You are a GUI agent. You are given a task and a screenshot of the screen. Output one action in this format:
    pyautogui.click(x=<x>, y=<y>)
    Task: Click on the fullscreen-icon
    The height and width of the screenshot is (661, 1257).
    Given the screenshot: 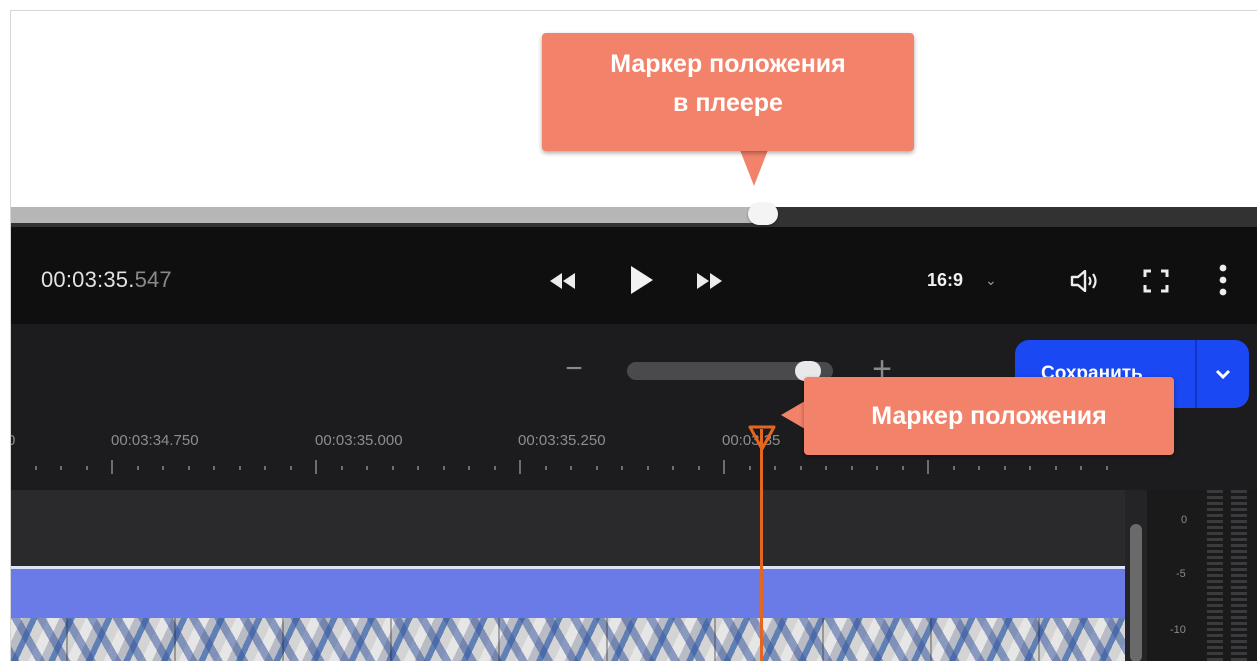 What is the action you would take?
    pyautogui.click(x=1156, y=281)
    